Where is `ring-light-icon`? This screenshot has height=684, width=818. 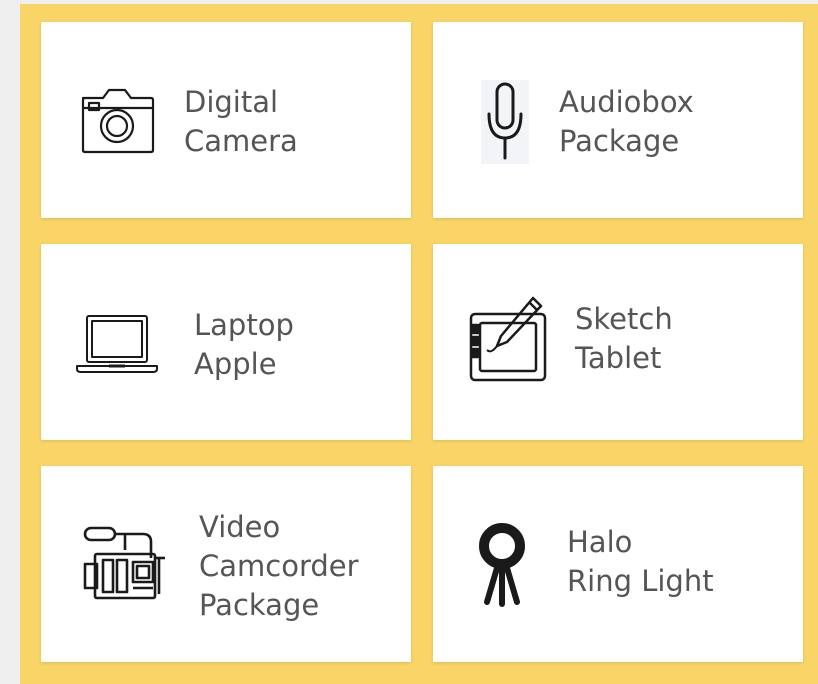 ring-light-icon is located at coordinates (502, 565).